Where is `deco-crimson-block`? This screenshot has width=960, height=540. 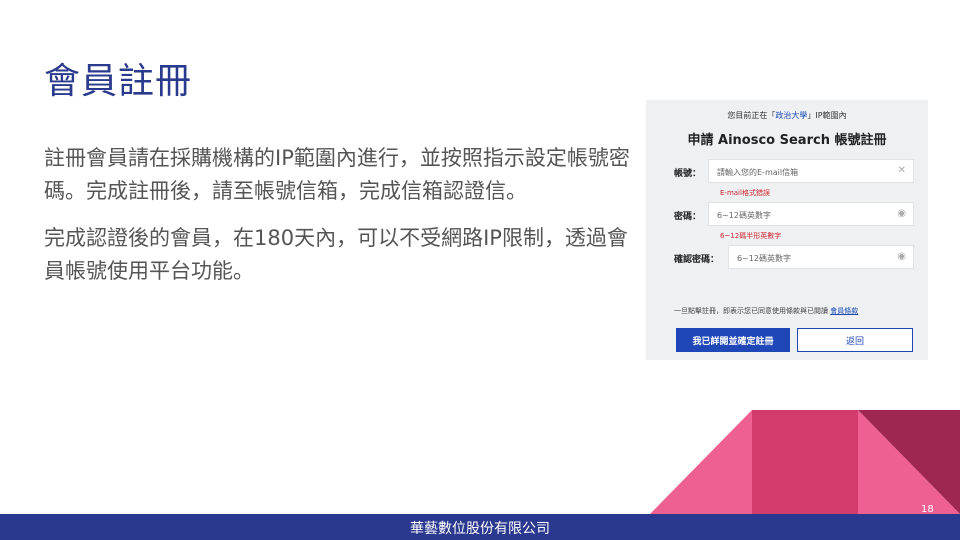 deco-crimson-block is located at coordinates (805, 462).